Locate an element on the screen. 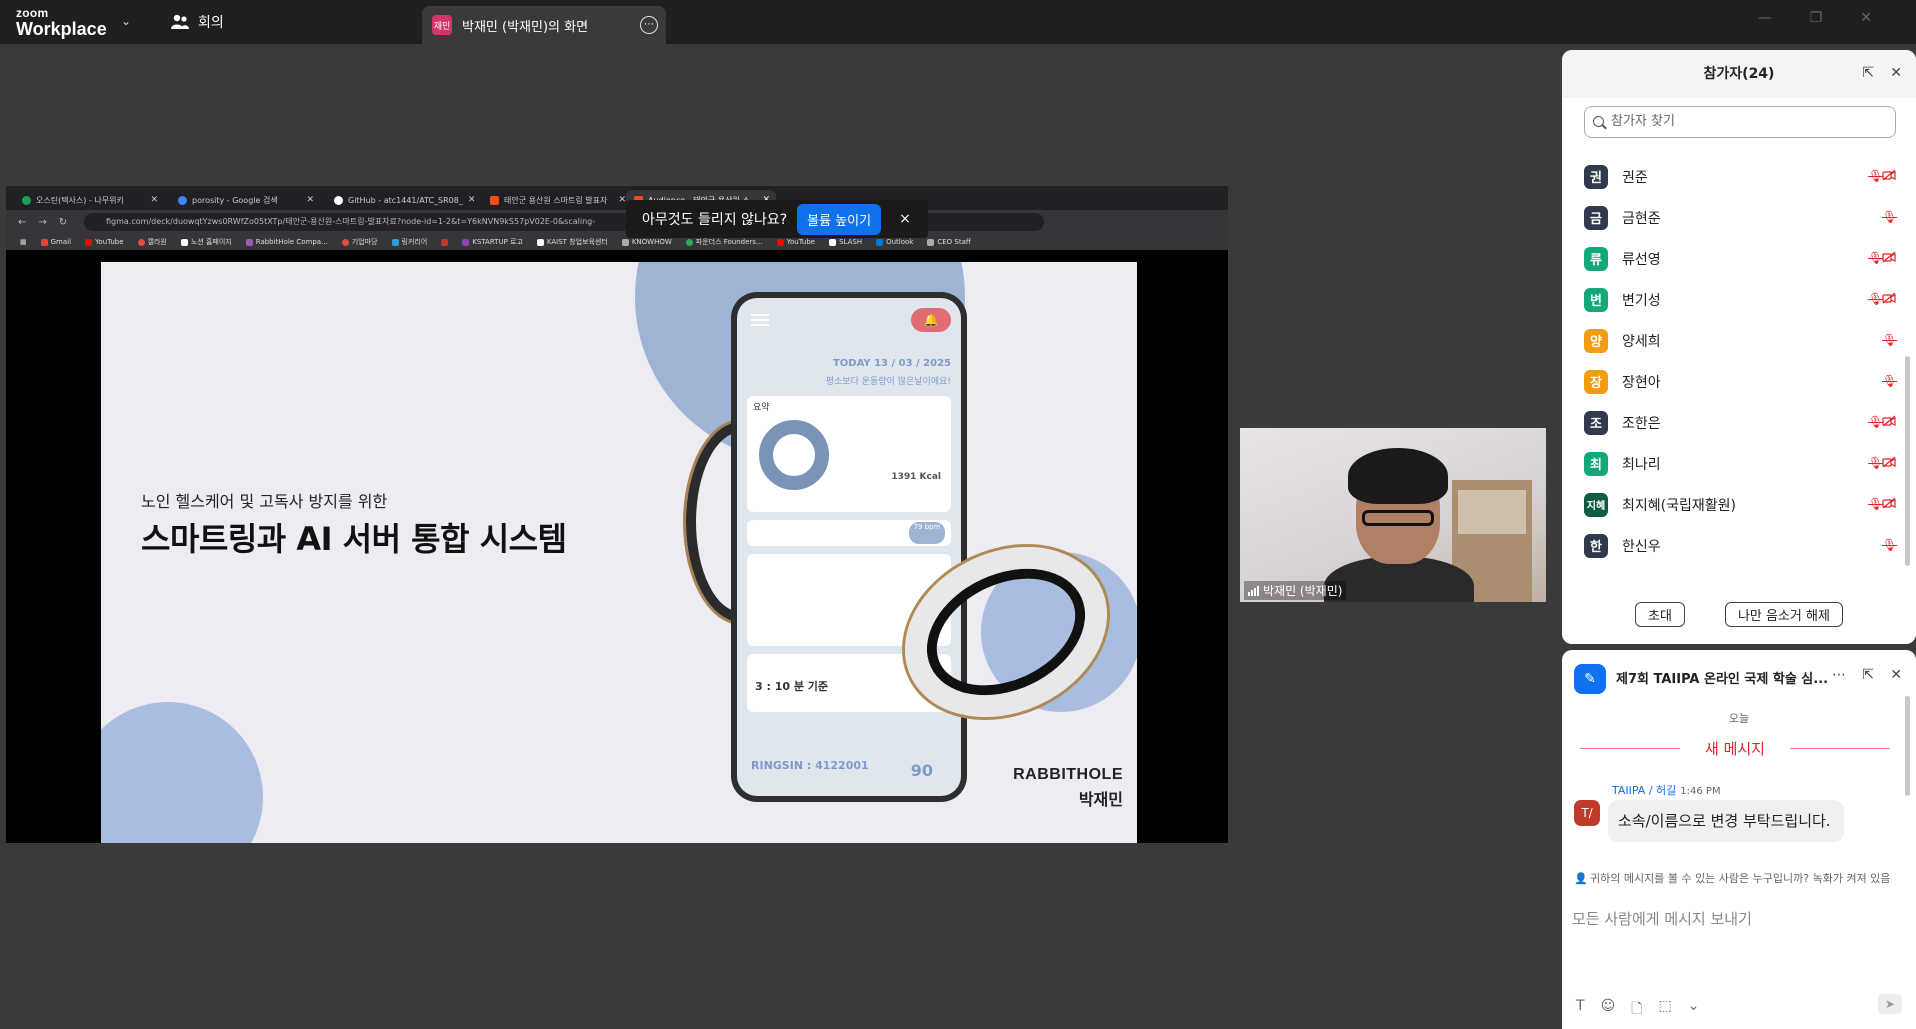 Image resolution: width=1916 pixels, height=1029 pixels. format-text-icon: T is located at coordinates (1580, 1010).